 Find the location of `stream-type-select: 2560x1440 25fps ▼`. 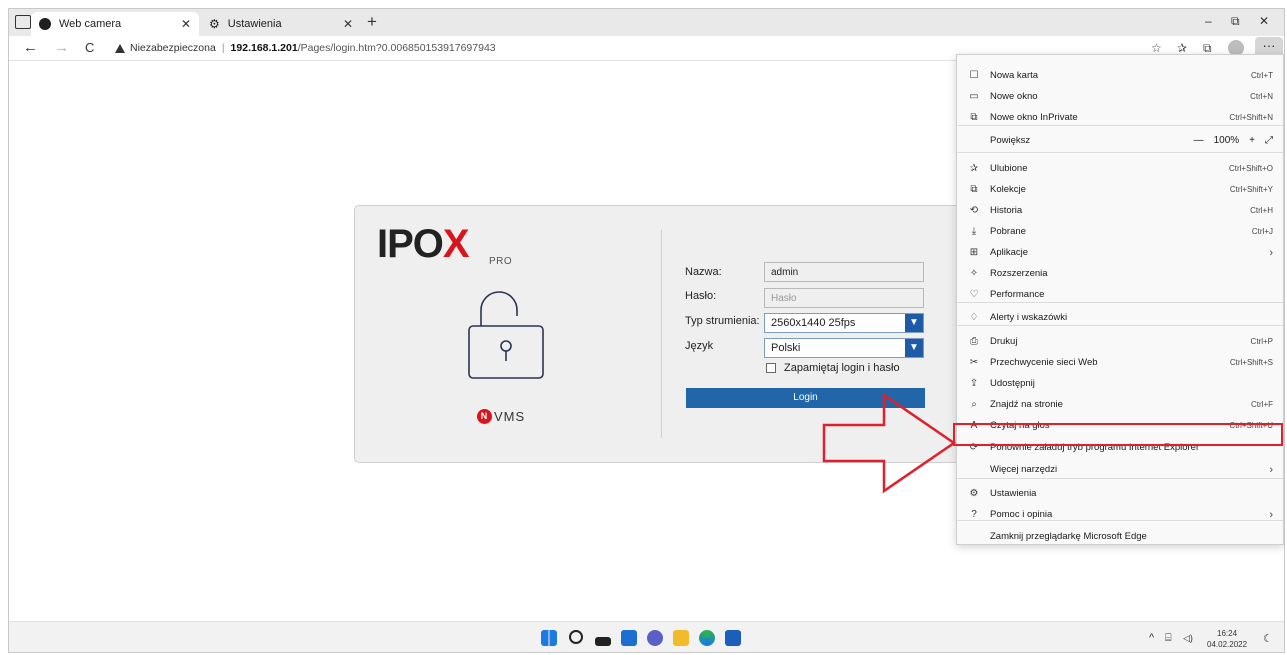

stream-type-select: 2560x1440 25fps ▼ is located at coordinates (844, 323).